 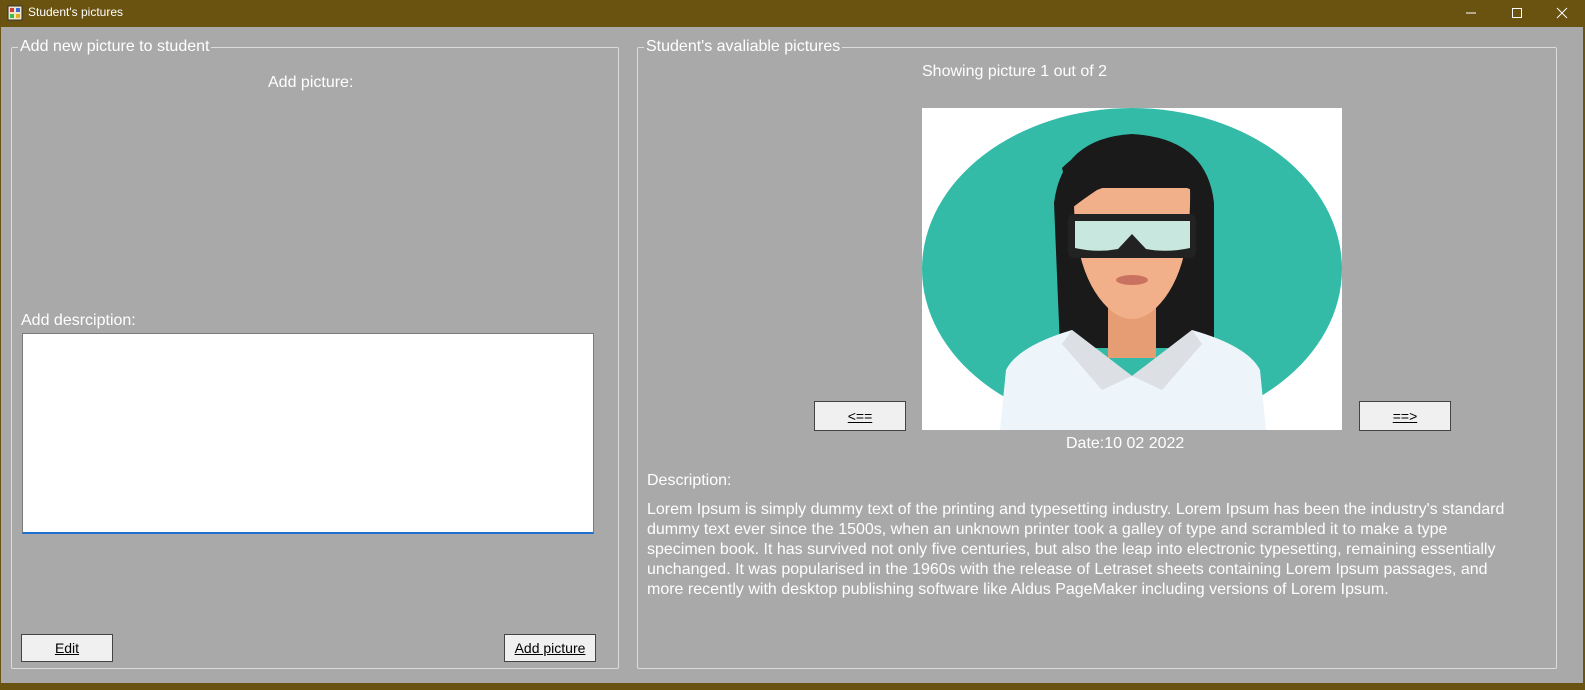 I want to click on close-button, so click(x=1562, y=13).